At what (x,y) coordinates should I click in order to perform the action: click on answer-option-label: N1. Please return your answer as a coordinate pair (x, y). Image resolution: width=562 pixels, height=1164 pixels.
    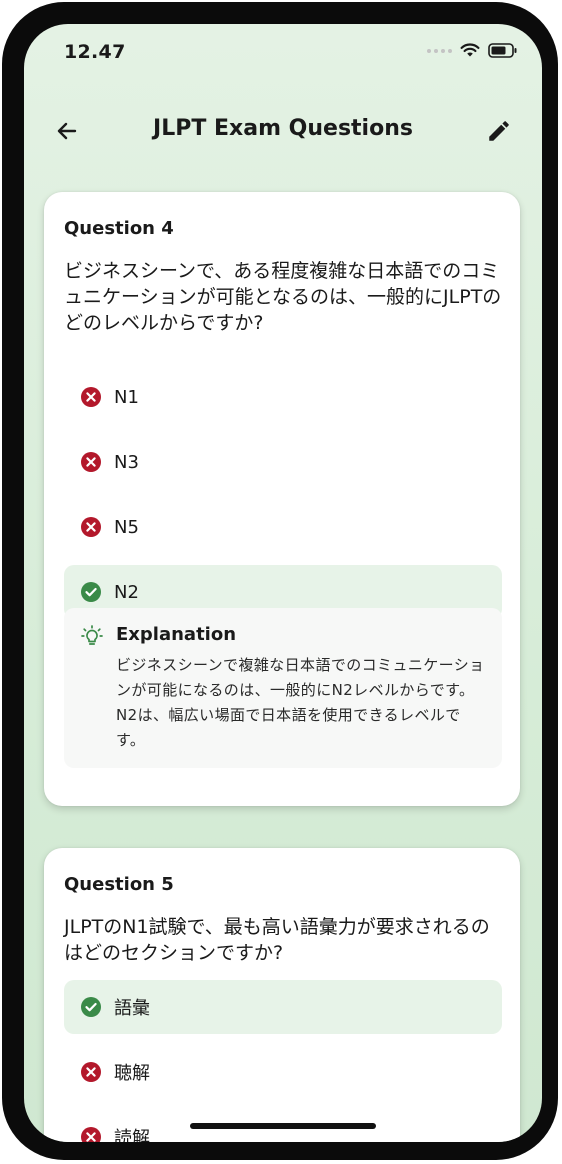
    Looking at the image, I should click on (126, 397).